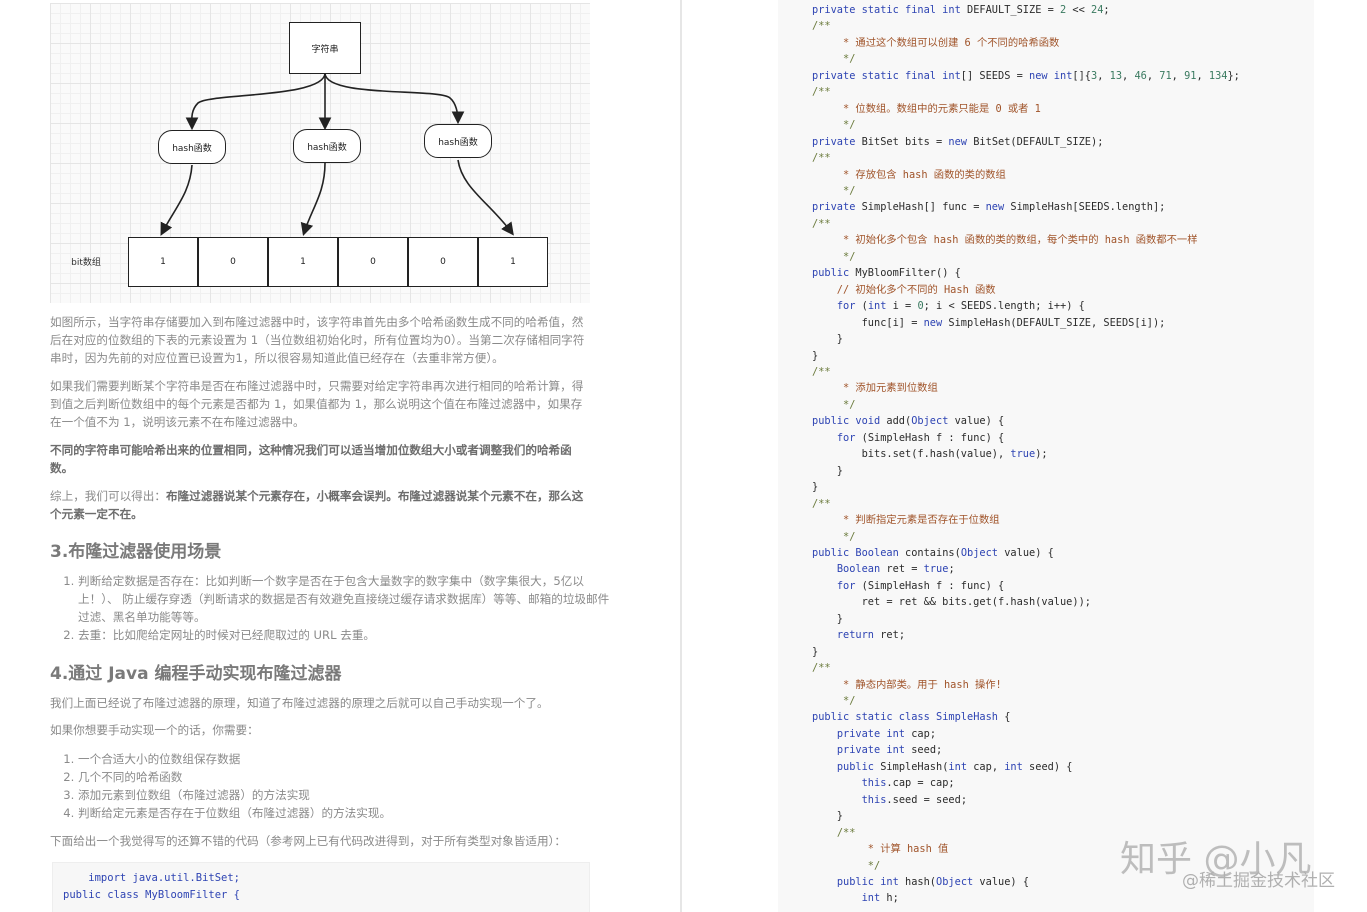 The image size is (1367, 912). What do you see at coordinates (1258, 881) in the screenshot?
I see `watermark-juejin: @稀土掘金技术社区` at bounding box center [1258, 881].